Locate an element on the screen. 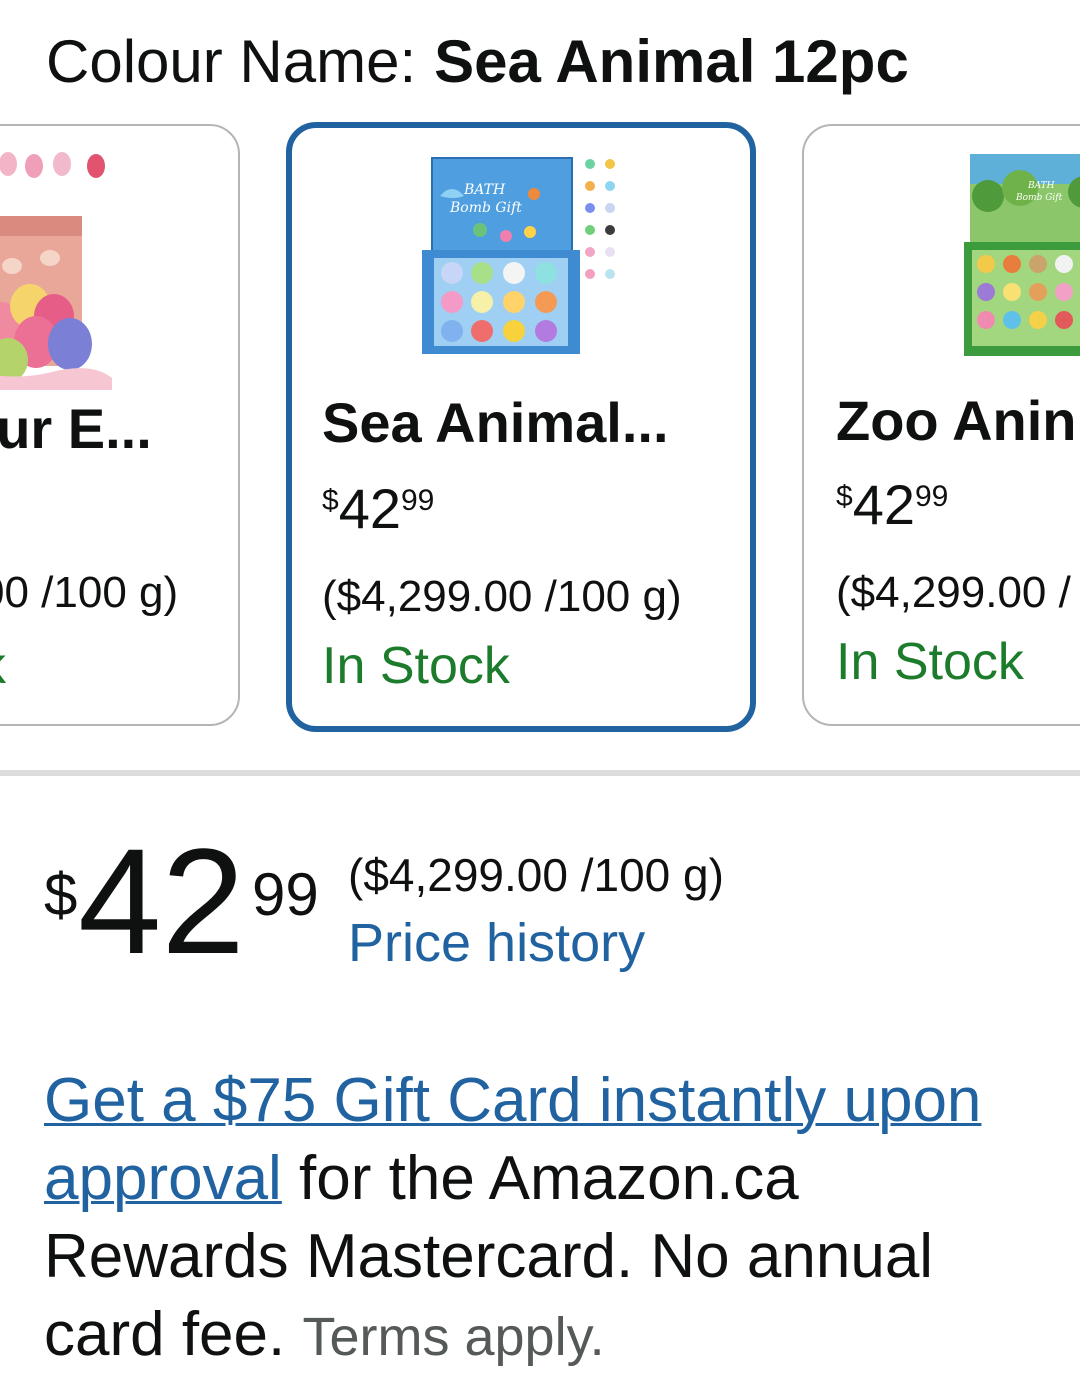  sea-animal-bath-bomb-image: BATH Bomb Gift is located at coordinates (518, 255).